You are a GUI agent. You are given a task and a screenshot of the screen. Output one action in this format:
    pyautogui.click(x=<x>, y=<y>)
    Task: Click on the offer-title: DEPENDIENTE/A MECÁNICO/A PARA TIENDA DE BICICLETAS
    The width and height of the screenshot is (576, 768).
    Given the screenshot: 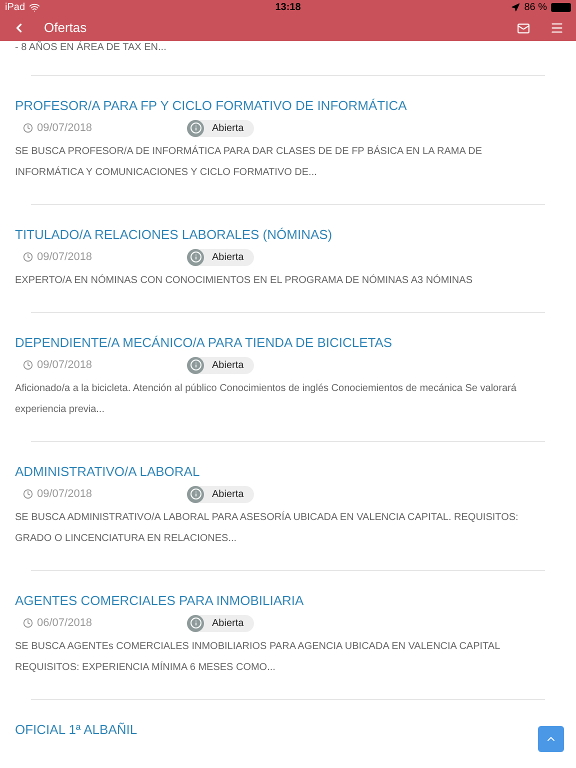 What is the action you would take?
    pyautogui.click(x=203, y=343)
    